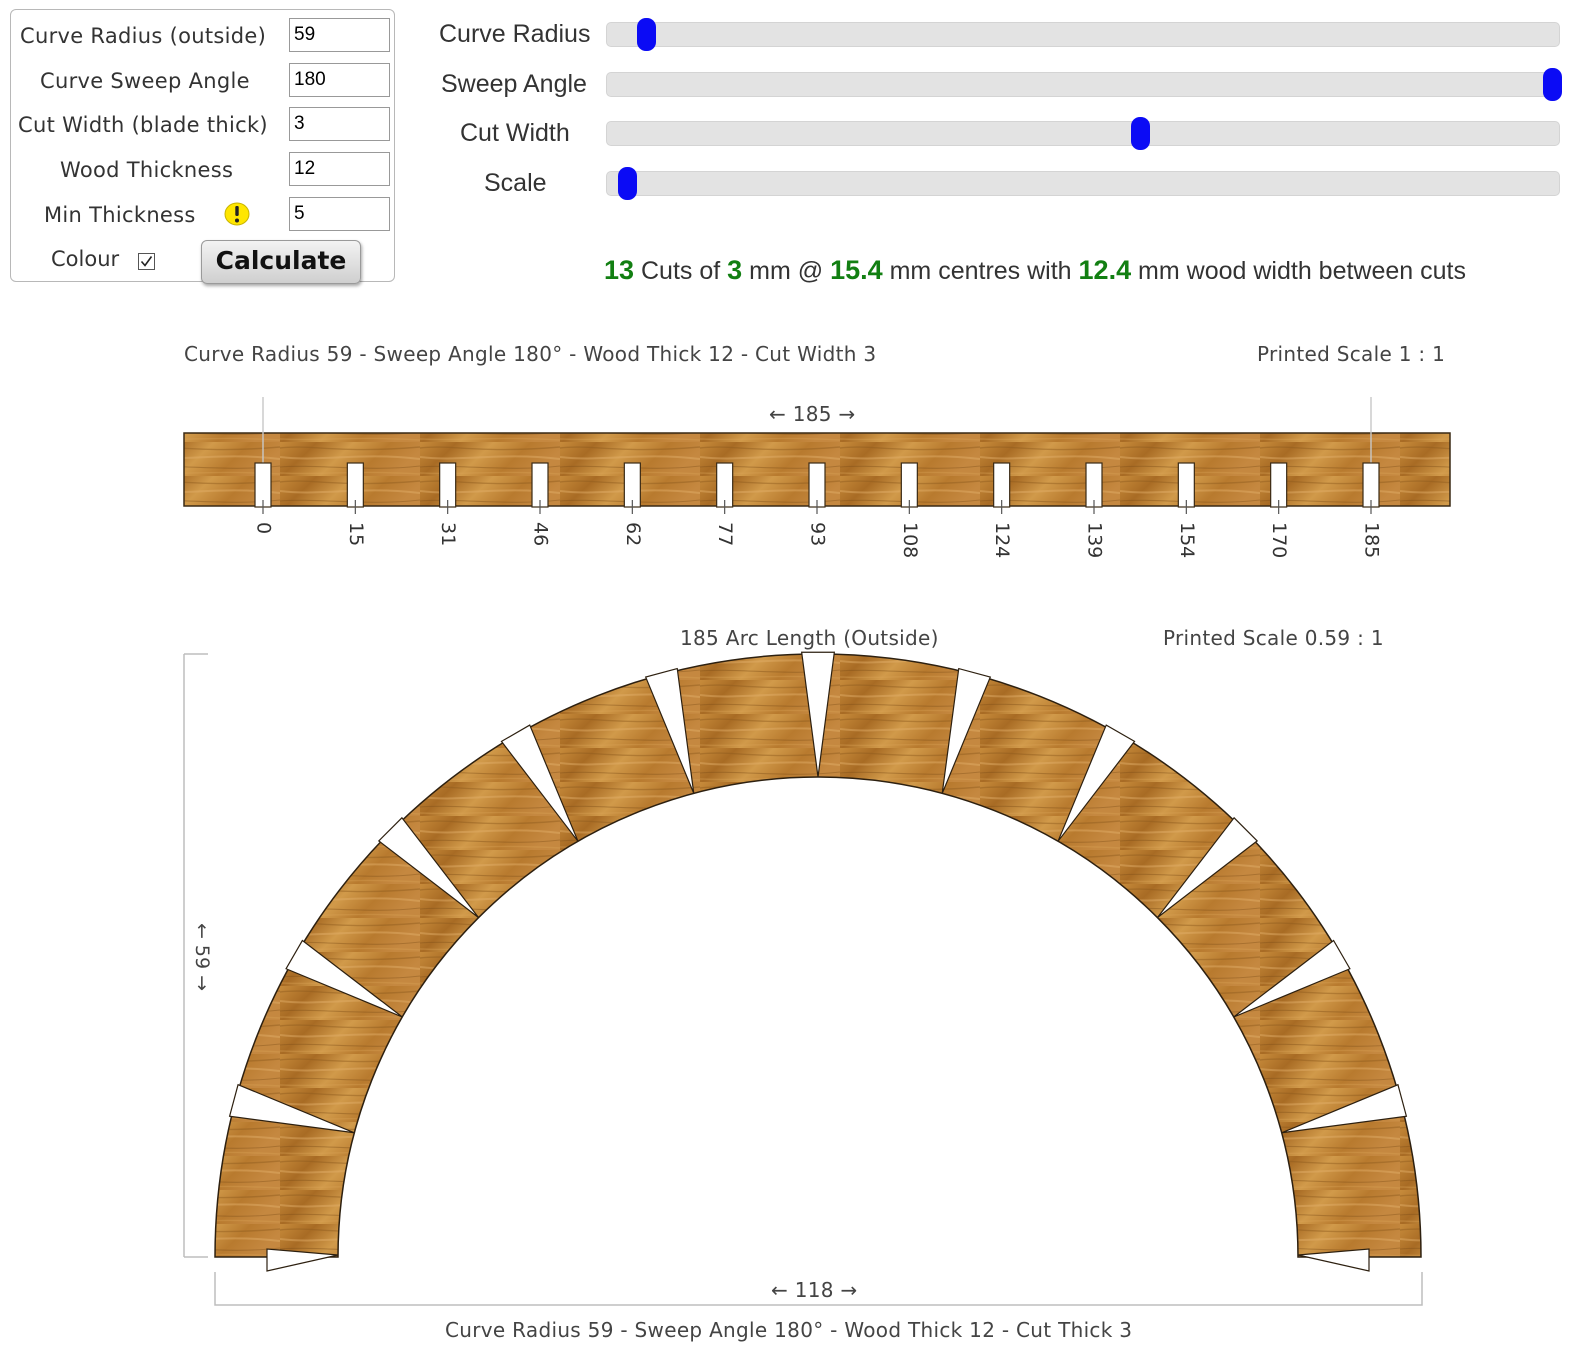 The height and width of the screenshot is (1365, 1580). I want to click on strip-tick-label: 108, so click(910, 540).